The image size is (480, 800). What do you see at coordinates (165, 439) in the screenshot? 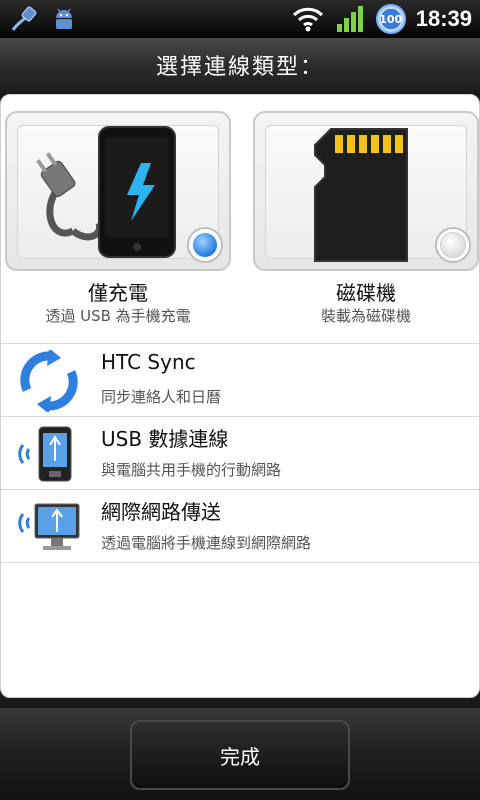
I see `list-item-title: USB 數據連線` at bounding box center [165, 439].